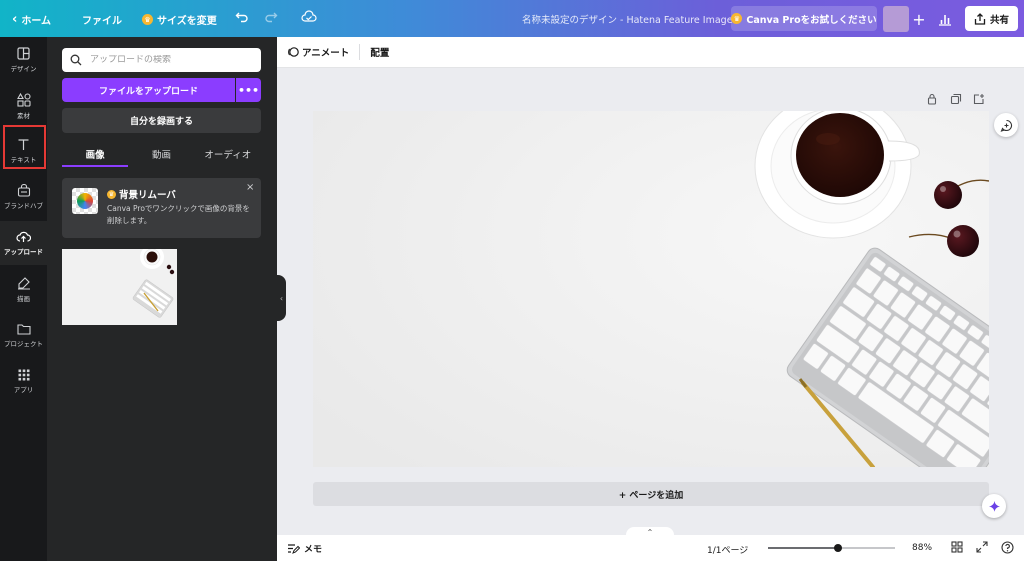 This screenshot has height=561, width=1024. I want to click on add-collaborator-button: +, so click(919, 19).